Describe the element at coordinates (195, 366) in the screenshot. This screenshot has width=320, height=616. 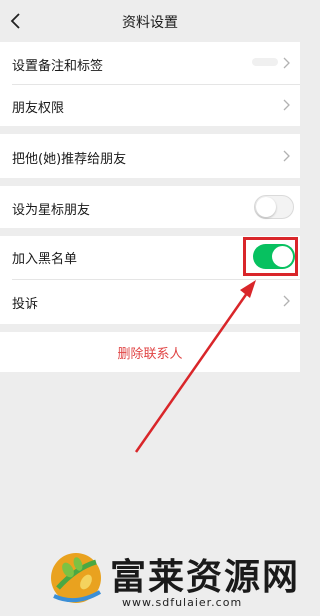
I see `annotation-arrow` at that location.